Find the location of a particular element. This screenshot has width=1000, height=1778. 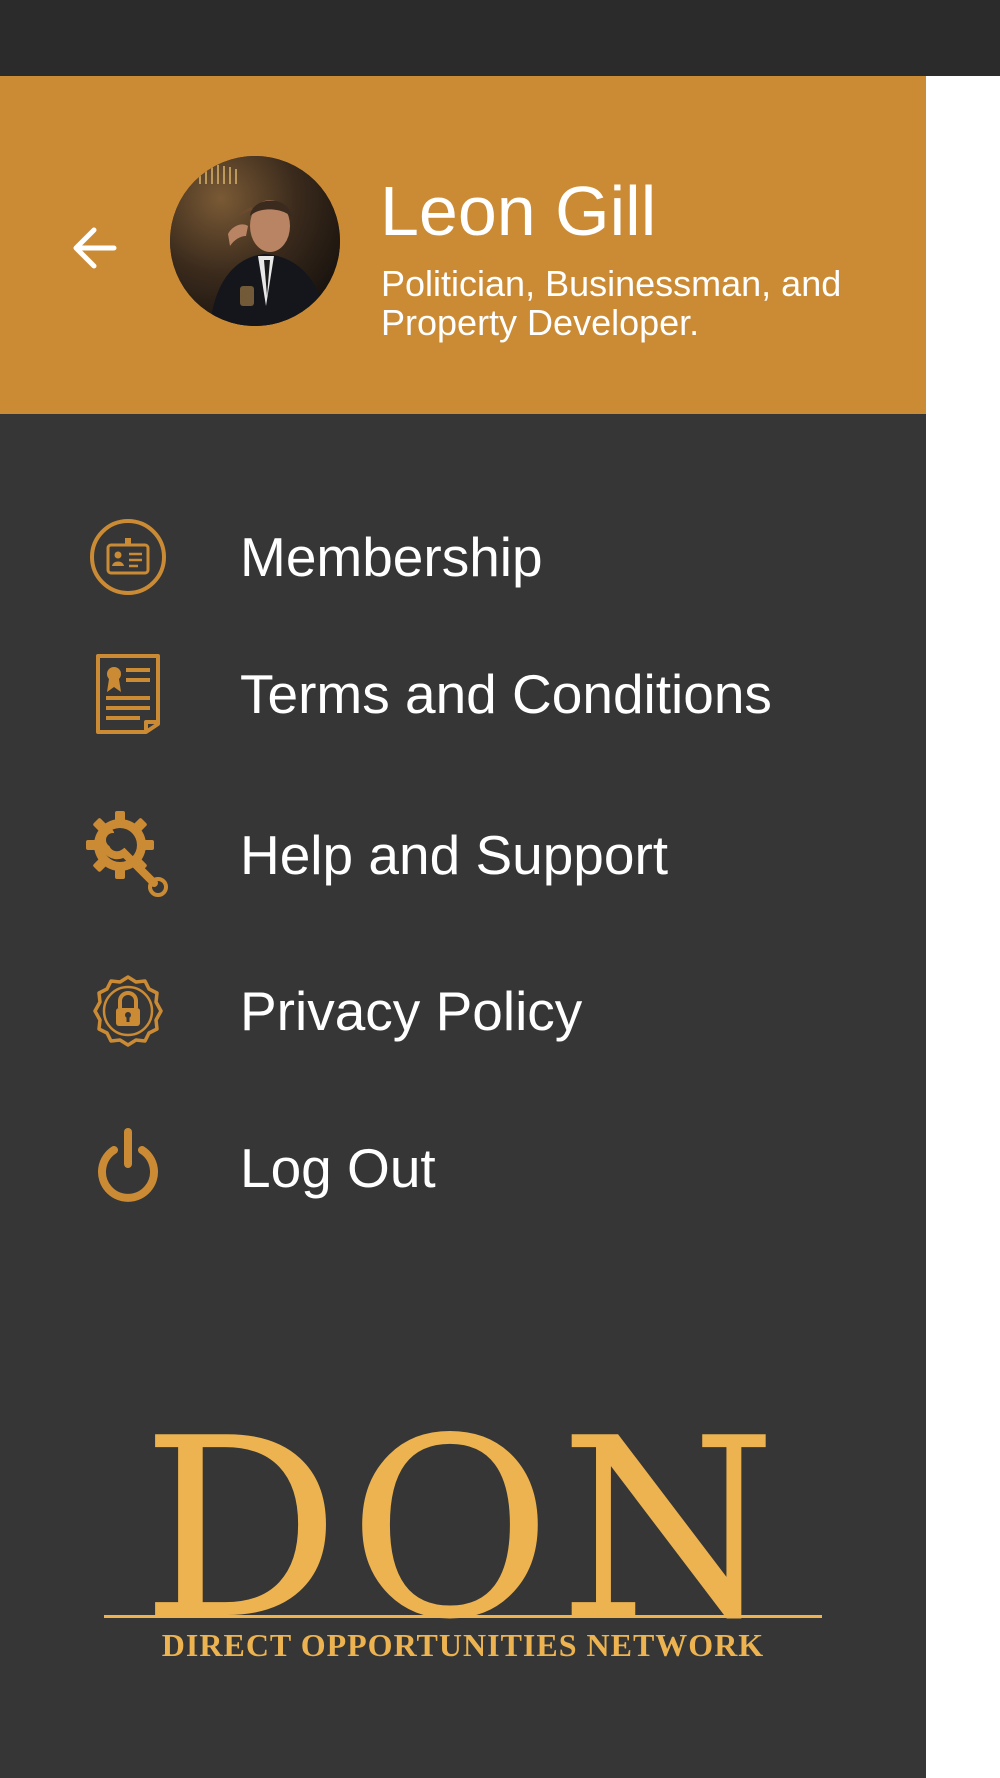

background-content-edge is located at coordinates (963, 927).